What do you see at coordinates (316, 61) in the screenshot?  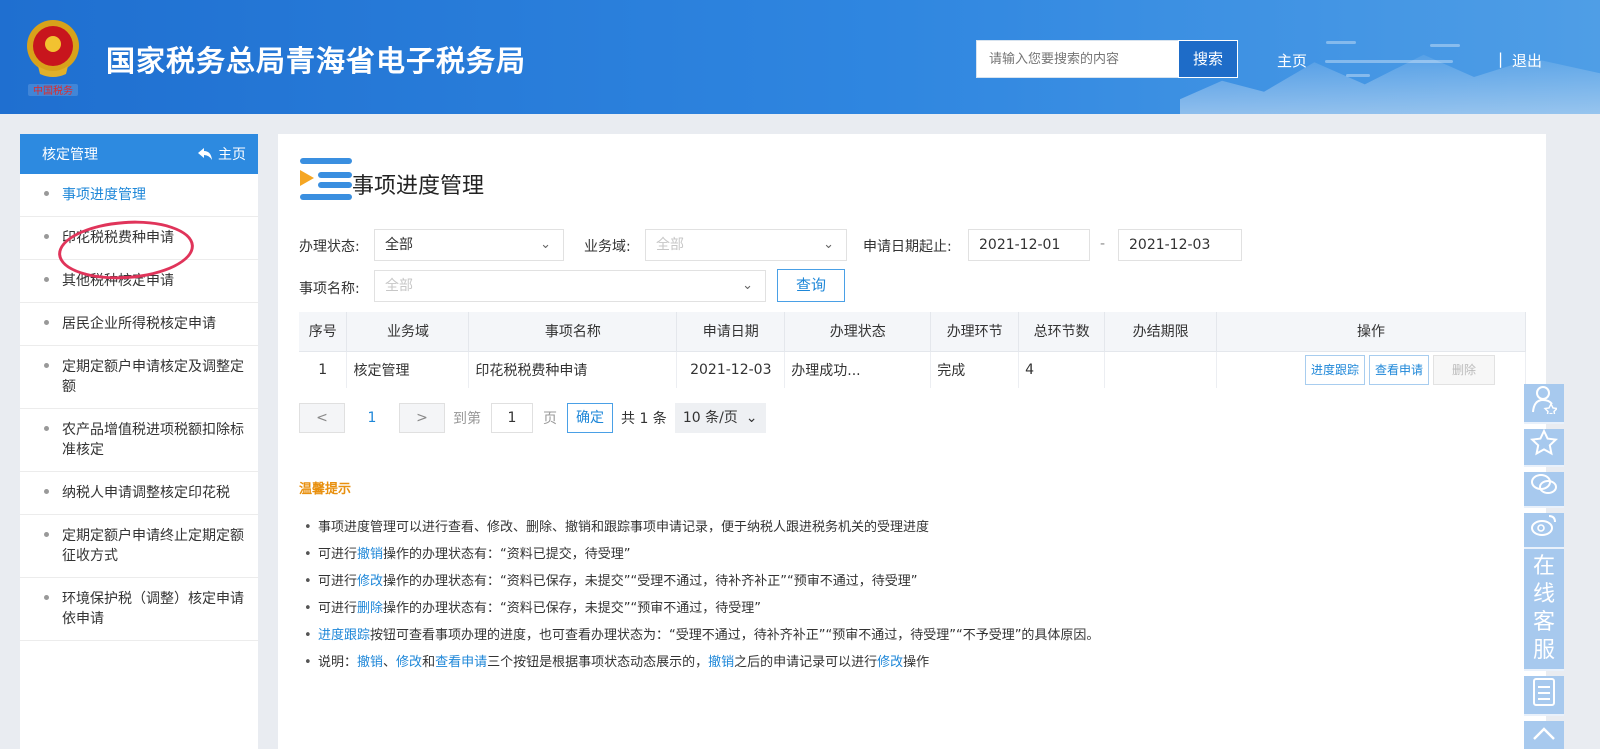 I see `site-title: 国家税务总局青海省电子税务局` at bounding box center [316, 61].